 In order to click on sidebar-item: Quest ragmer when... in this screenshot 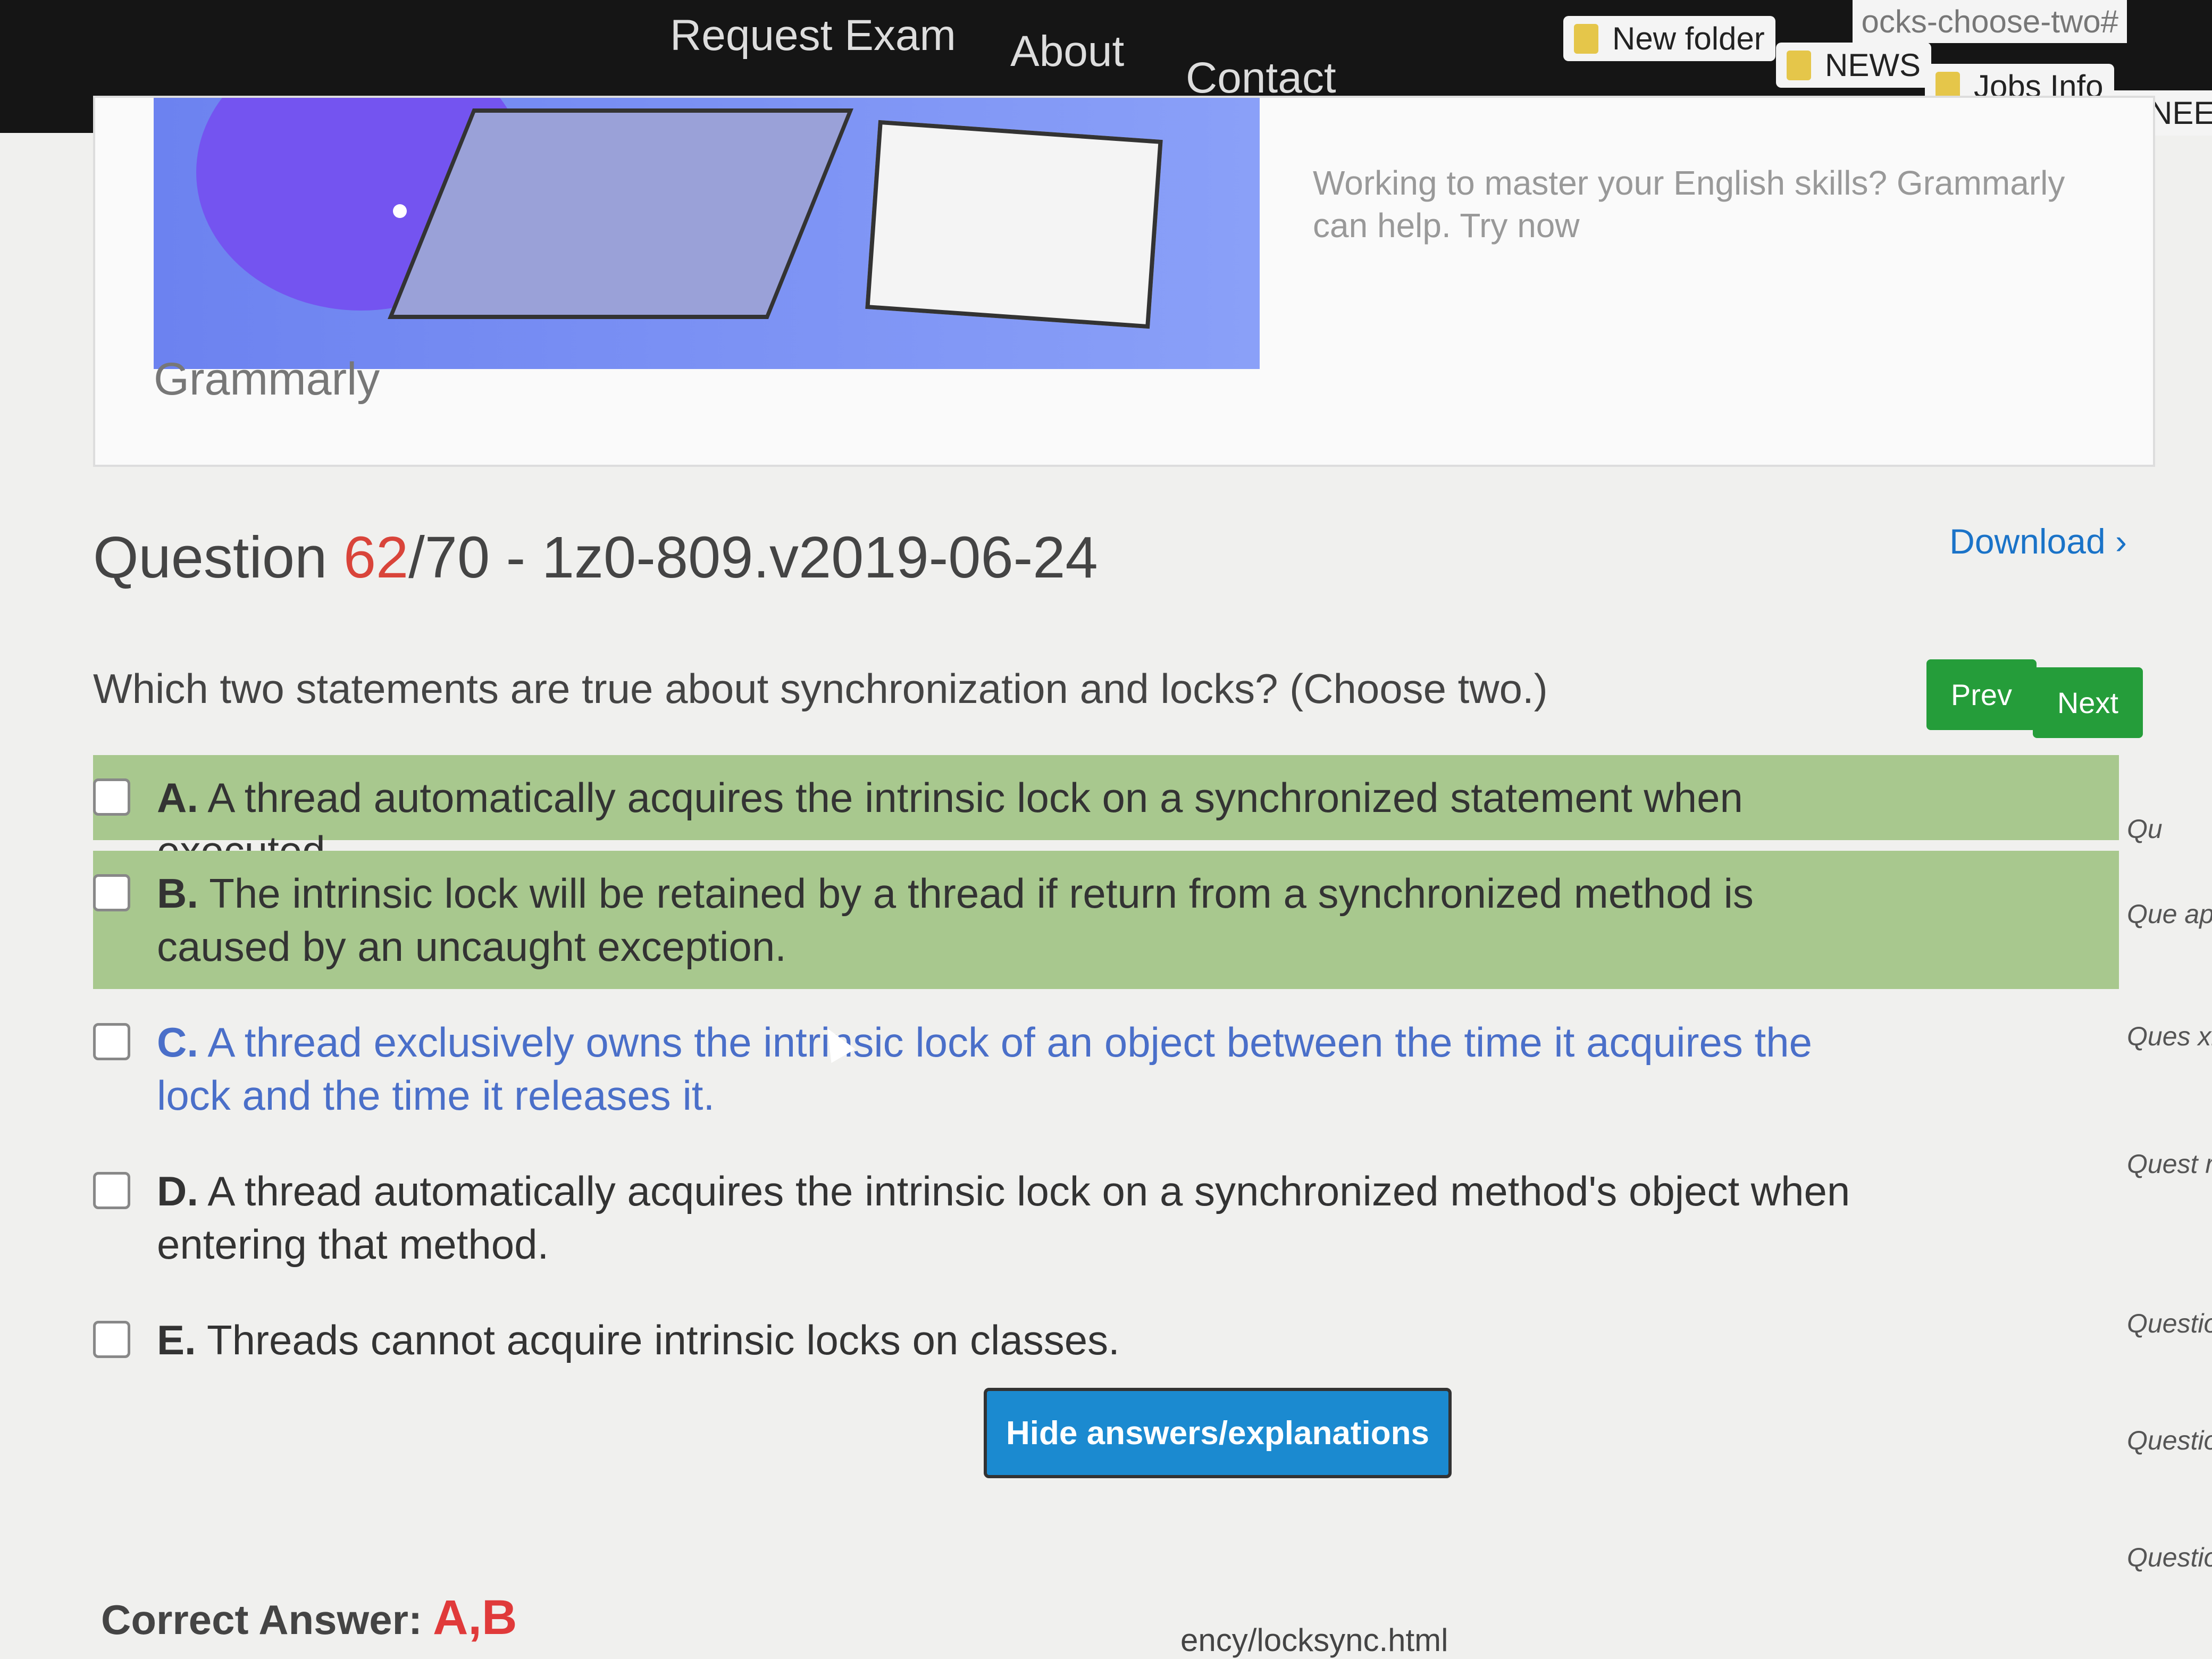, I will do `click(2169, 1164)`.